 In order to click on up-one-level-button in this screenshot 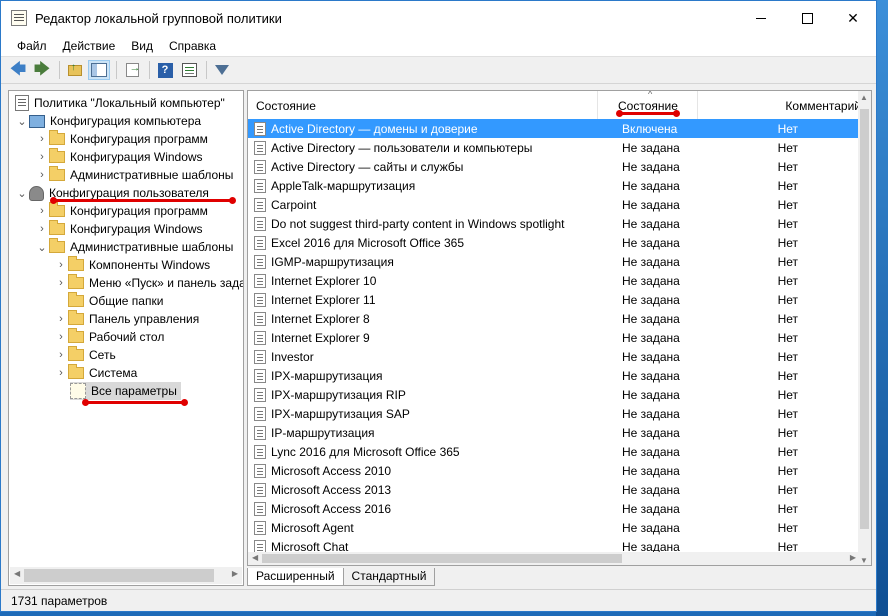, I will do `click(75, 70)`.